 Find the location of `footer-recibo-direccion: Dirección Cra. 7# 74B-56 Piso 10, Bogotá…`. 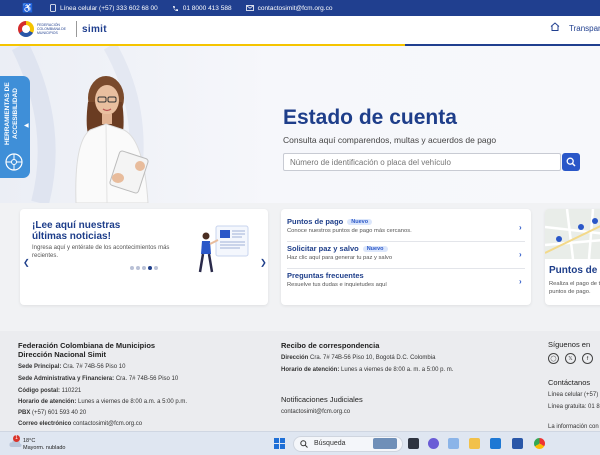

footer-recibo-direccion: Dirección Cra. 7# 74B-56 Piso 10, Bogotá… is located at coordinates (358, 358).